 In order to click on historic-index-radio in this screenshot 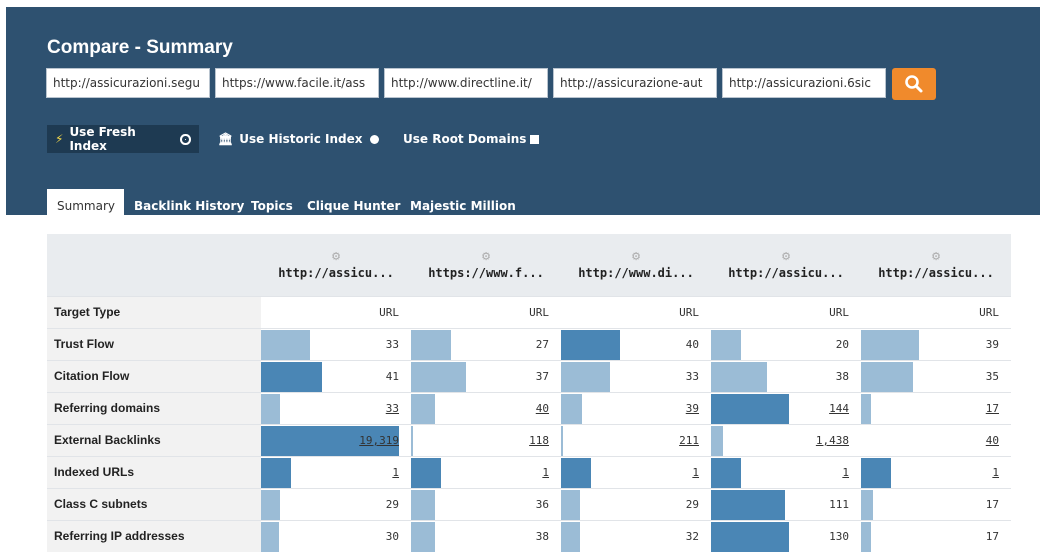, I will do `click(374, 139)`.